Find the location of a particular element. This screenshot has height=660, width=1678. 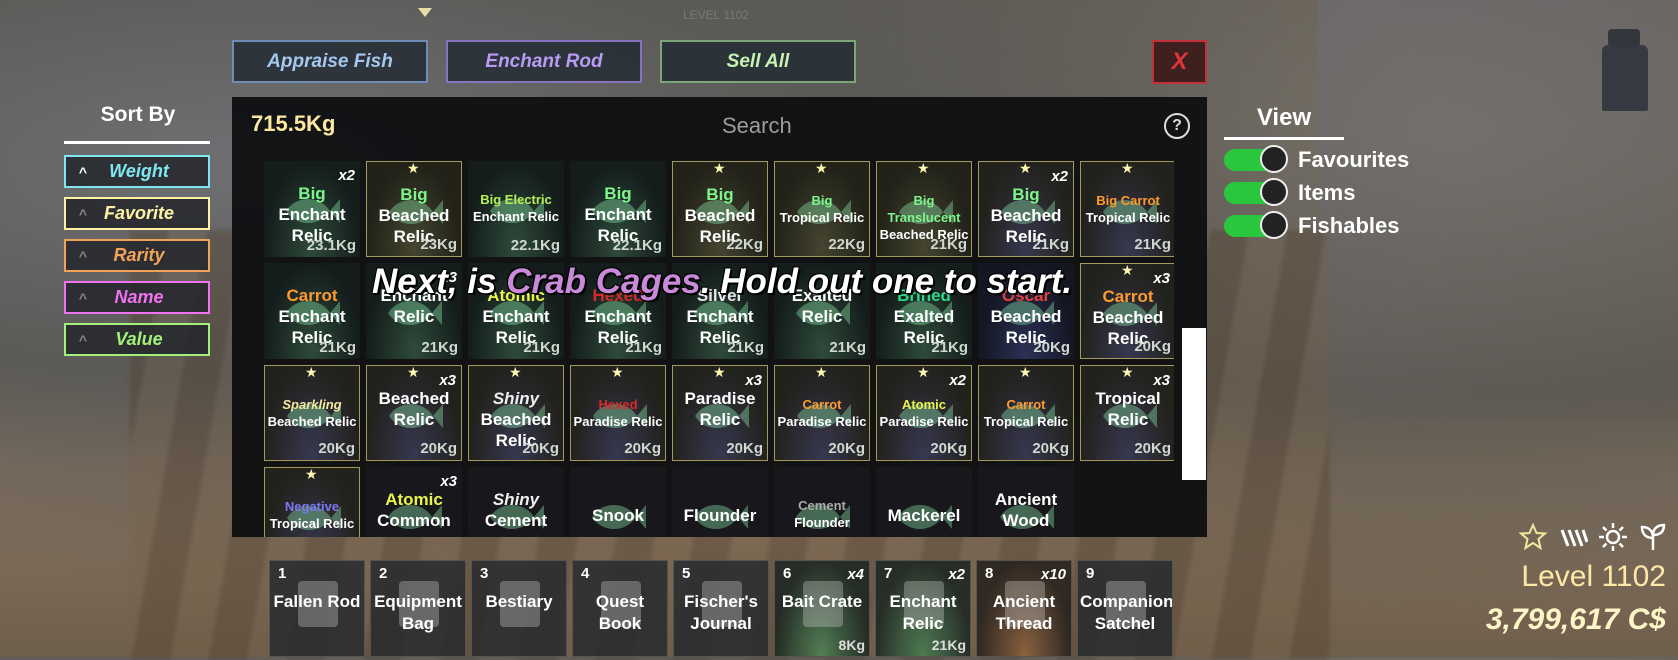

hotbar-slot-2: 2 Equipment Bag is located at coordinates (418, 608).